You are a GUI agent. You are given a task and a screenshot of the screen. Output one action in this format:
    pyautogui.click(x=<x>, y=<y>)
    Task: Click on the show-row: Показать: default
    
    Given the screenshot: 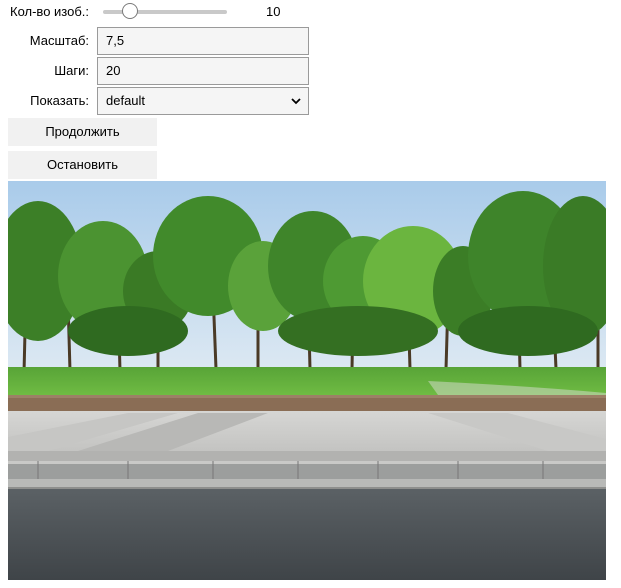 What is the action you would take?
    pyautogui.click(x=155, y=101)
    